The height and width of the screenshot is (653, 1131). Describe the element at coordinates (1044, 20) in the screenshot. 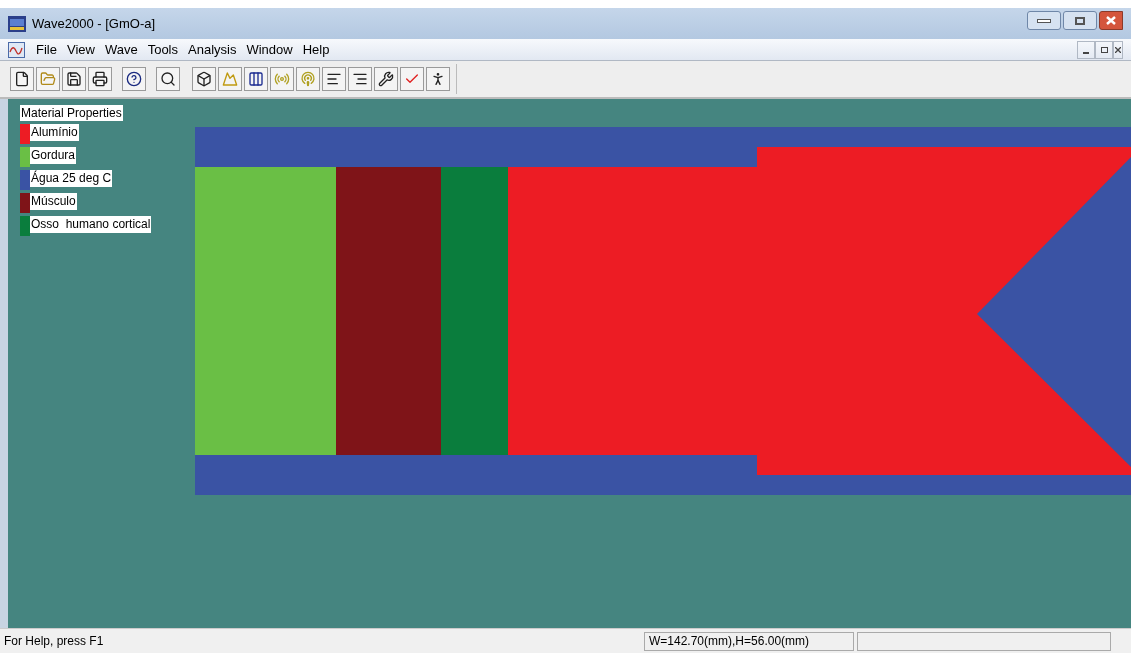

I see `minimize-button` at that location.